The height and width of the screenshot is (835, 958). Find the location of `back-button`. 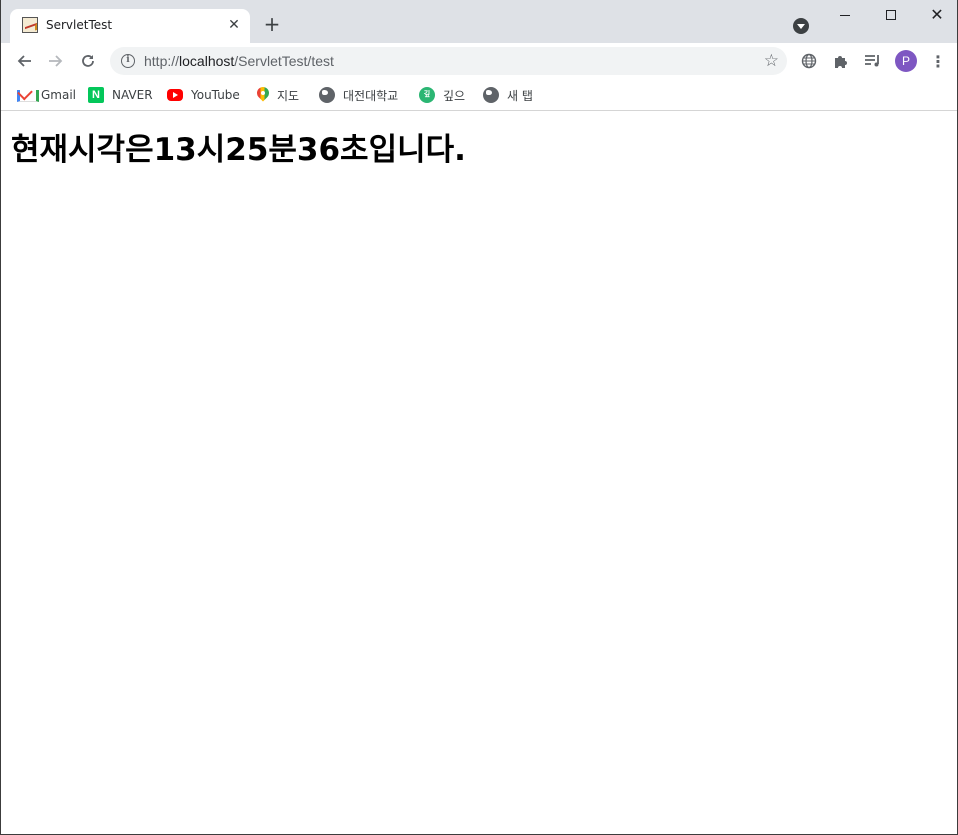

back-button is located at coordinates (24, 61).